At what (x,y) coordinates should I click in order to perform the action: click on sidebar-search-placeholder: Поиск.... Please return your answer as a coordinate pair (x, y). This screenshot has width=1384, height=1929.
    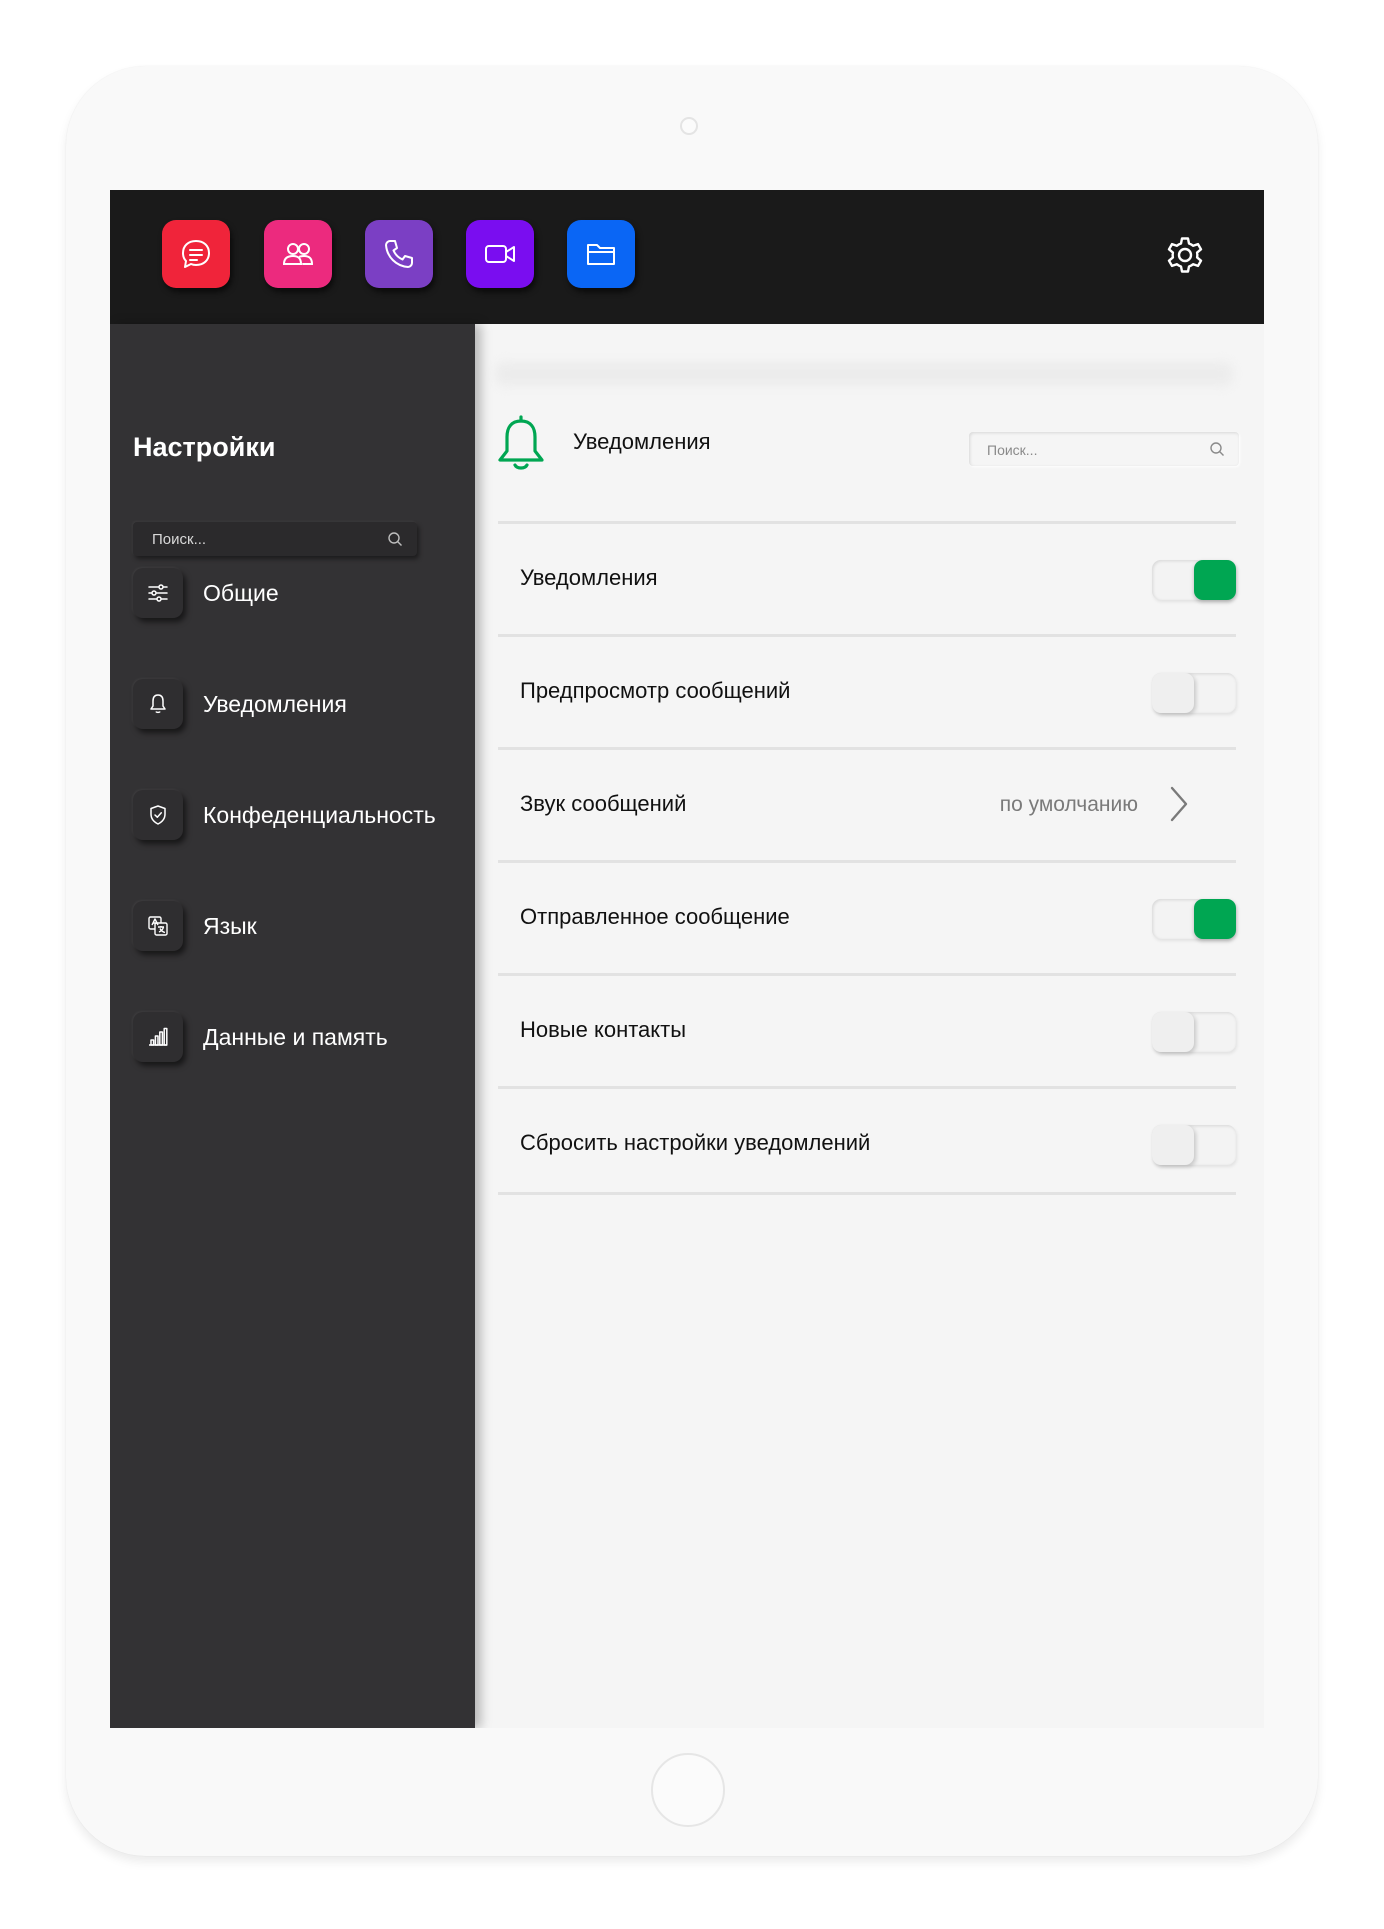
    Looking at the image, I should click on (179, 539).